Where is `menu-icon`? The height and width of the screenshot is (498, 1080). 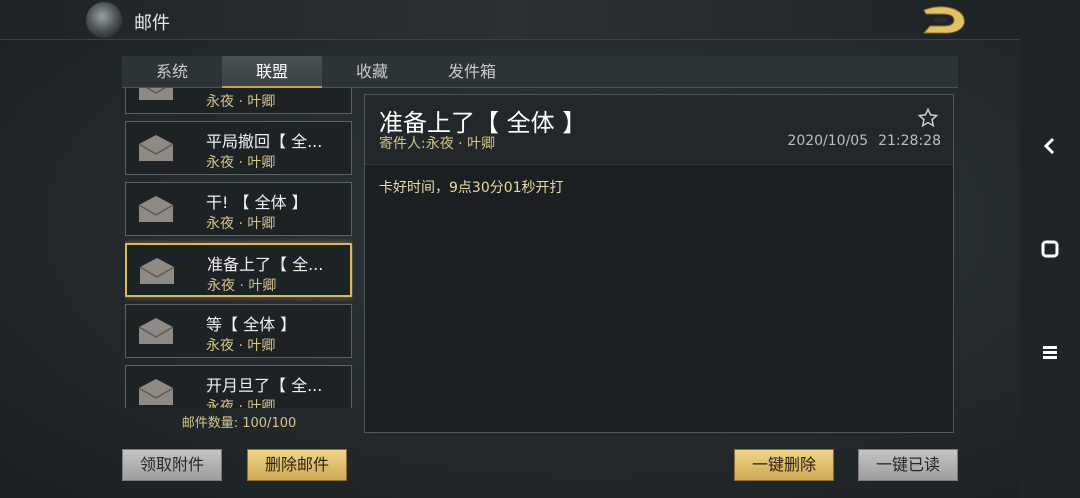
menu-icon is located at coordinates (1050, 352).